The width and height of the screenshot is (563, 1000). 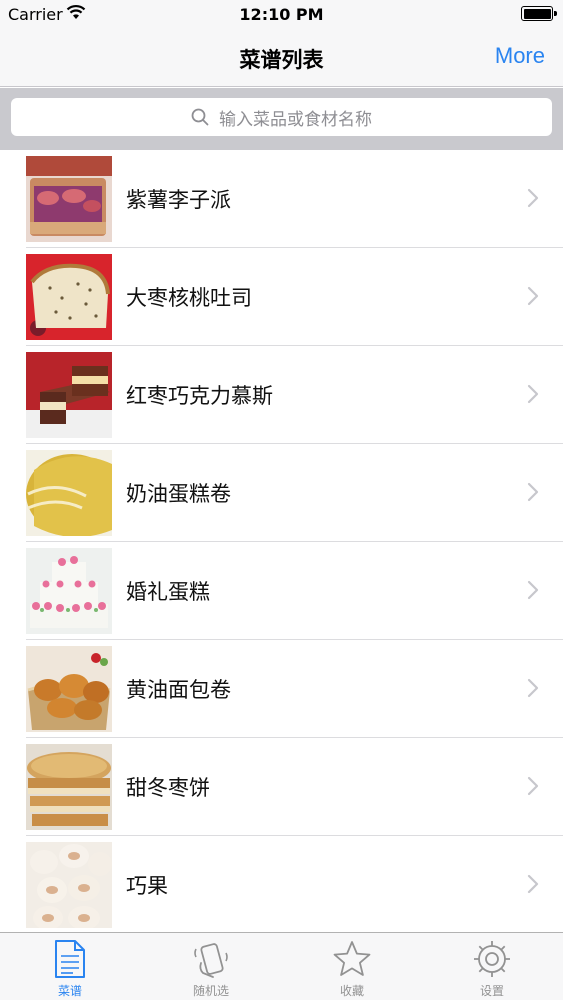 What do you see at coordinates (294, 395) in the screenshot?
I see `recipe-row: 红枣巧克力慕斯` at bounding box center [294, 395].